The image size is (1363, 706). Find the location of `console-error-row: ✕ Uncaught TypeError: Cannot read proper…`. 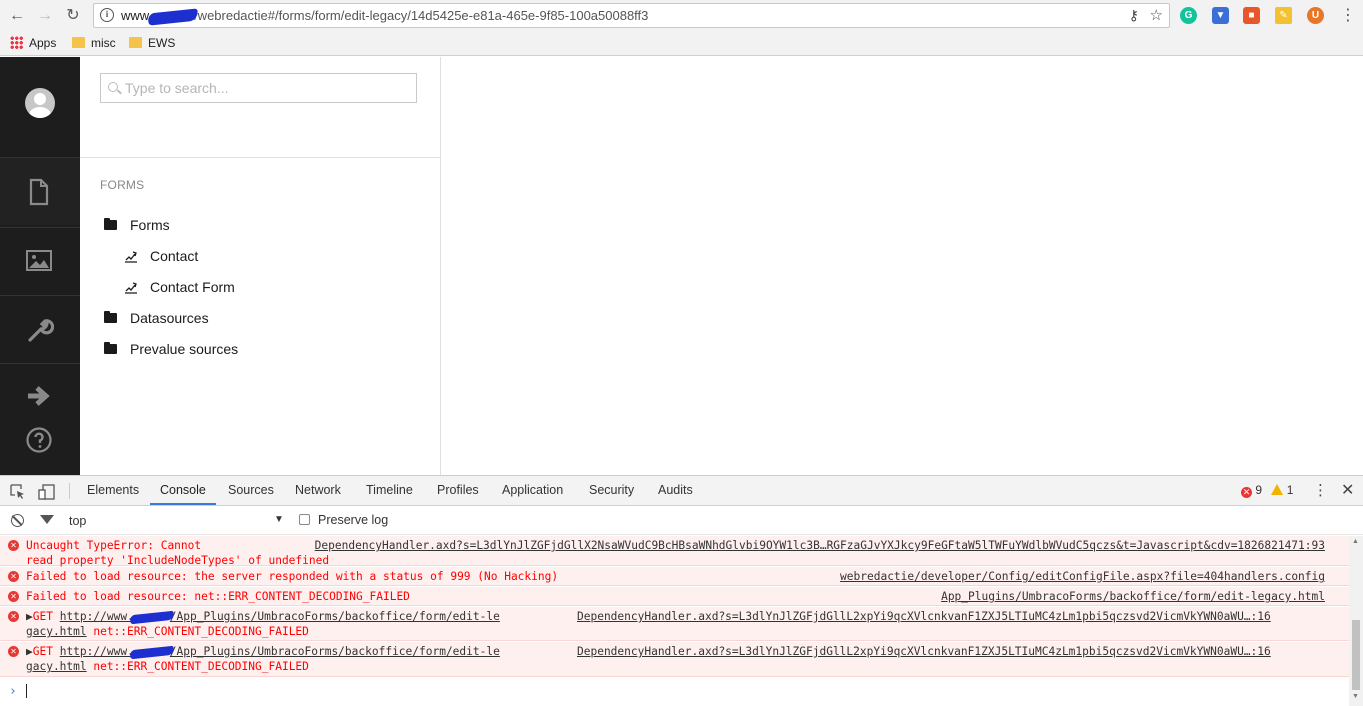

console-error-row: ✕ Uncaught TypeError: Cannot read proper… is located at coordinates (674, 551).